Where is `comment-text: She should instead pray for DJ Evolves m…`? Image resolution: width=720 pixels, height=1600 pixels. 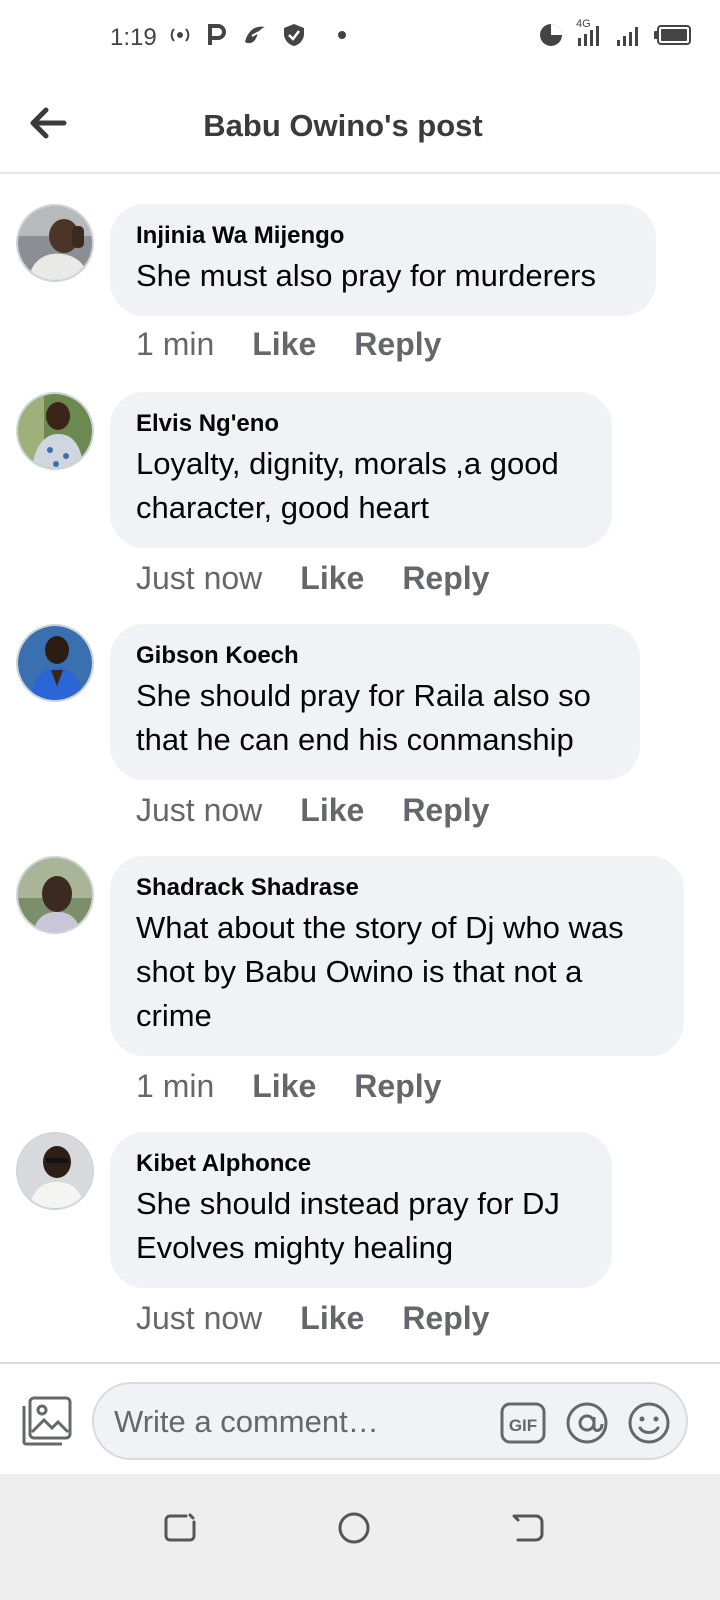
comment-text: She should instead pray for DJ Evolves m… is located at coordinates (348, 1225).